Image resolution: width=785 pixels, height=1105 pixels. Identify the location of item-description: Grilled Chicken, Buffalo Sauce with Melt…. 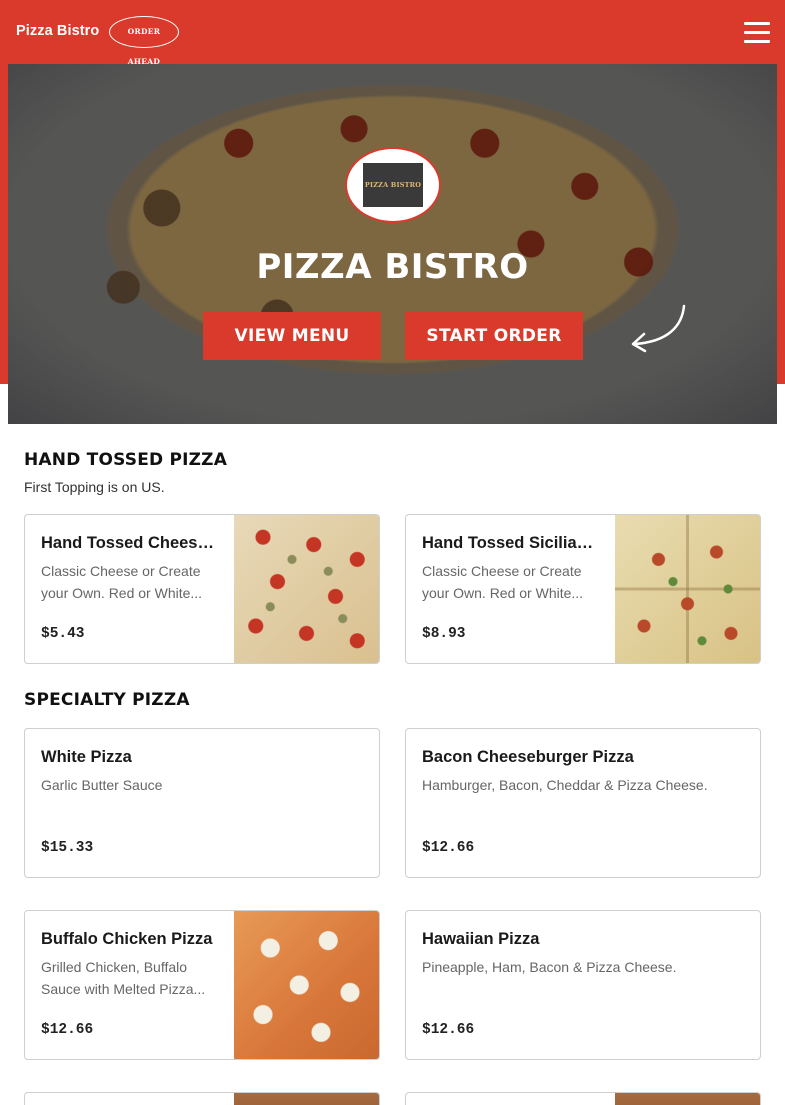
(123, 978).